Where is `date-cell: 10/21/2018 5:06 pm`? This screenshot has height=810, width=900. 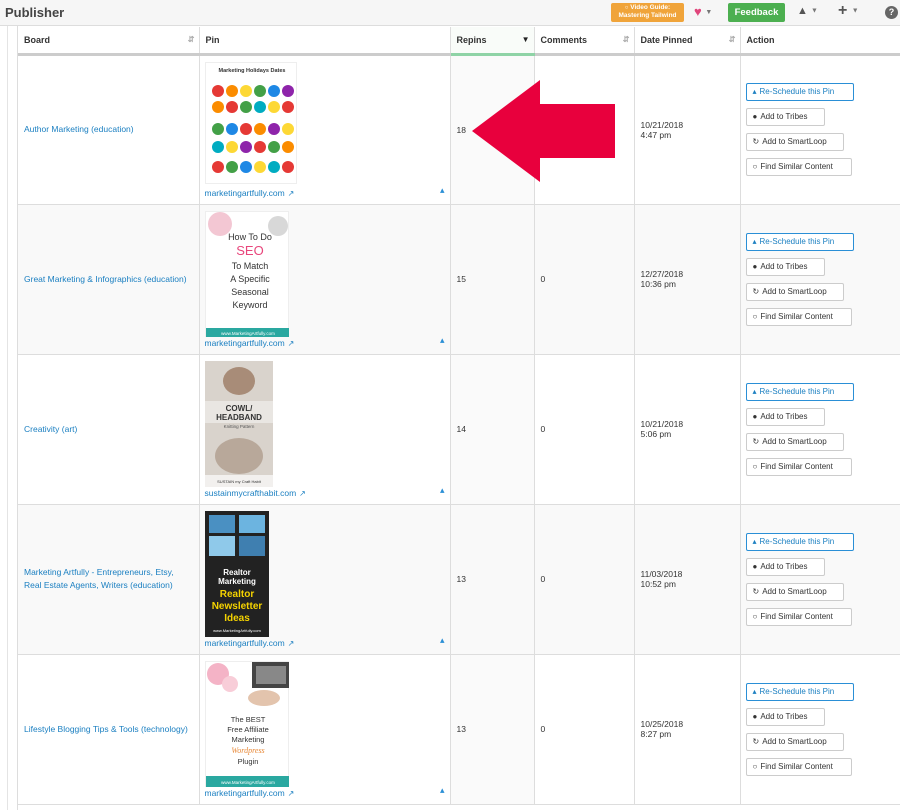 date-cell: 10/21/2018 5:06 pm is located at coordinates (687, 429).